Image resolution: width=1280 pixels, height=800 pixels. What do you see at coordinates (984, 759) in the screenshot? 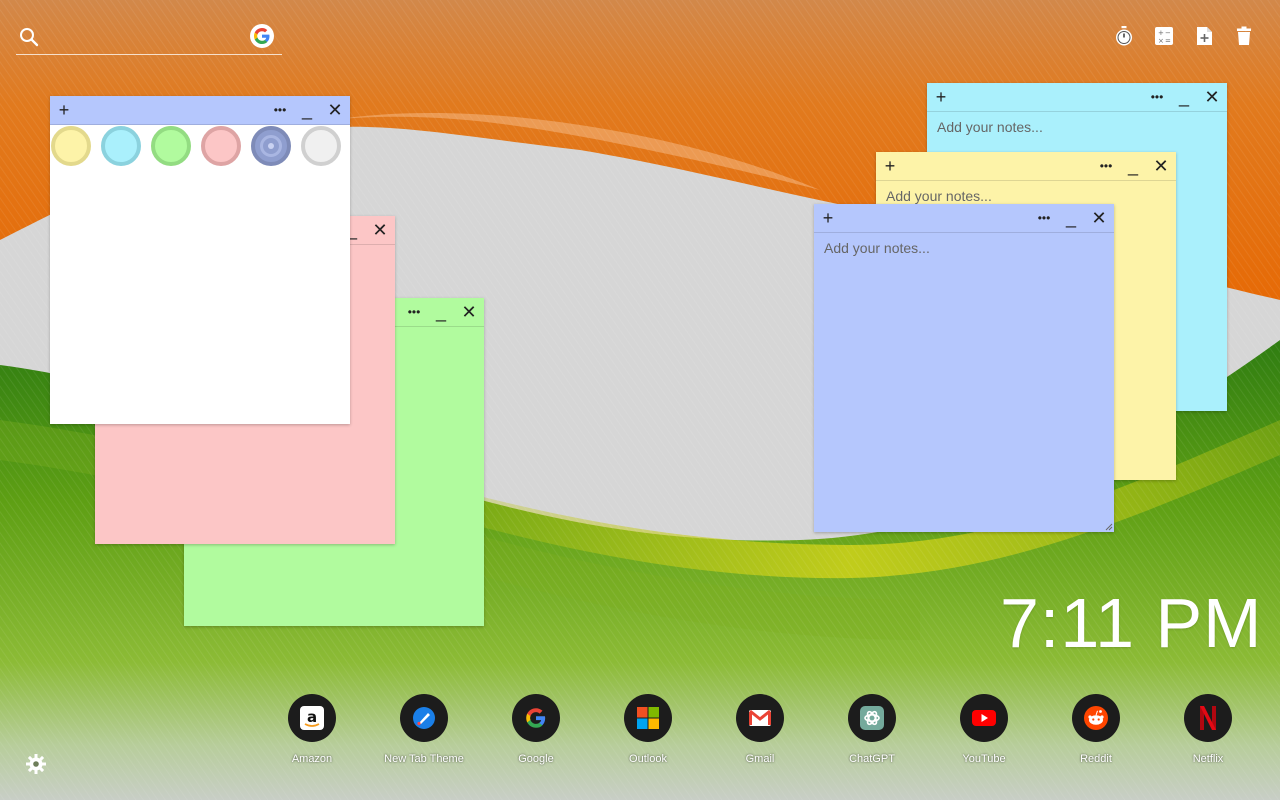
I see `shortcut-label: YouTube` at bounding box center [984, 759].